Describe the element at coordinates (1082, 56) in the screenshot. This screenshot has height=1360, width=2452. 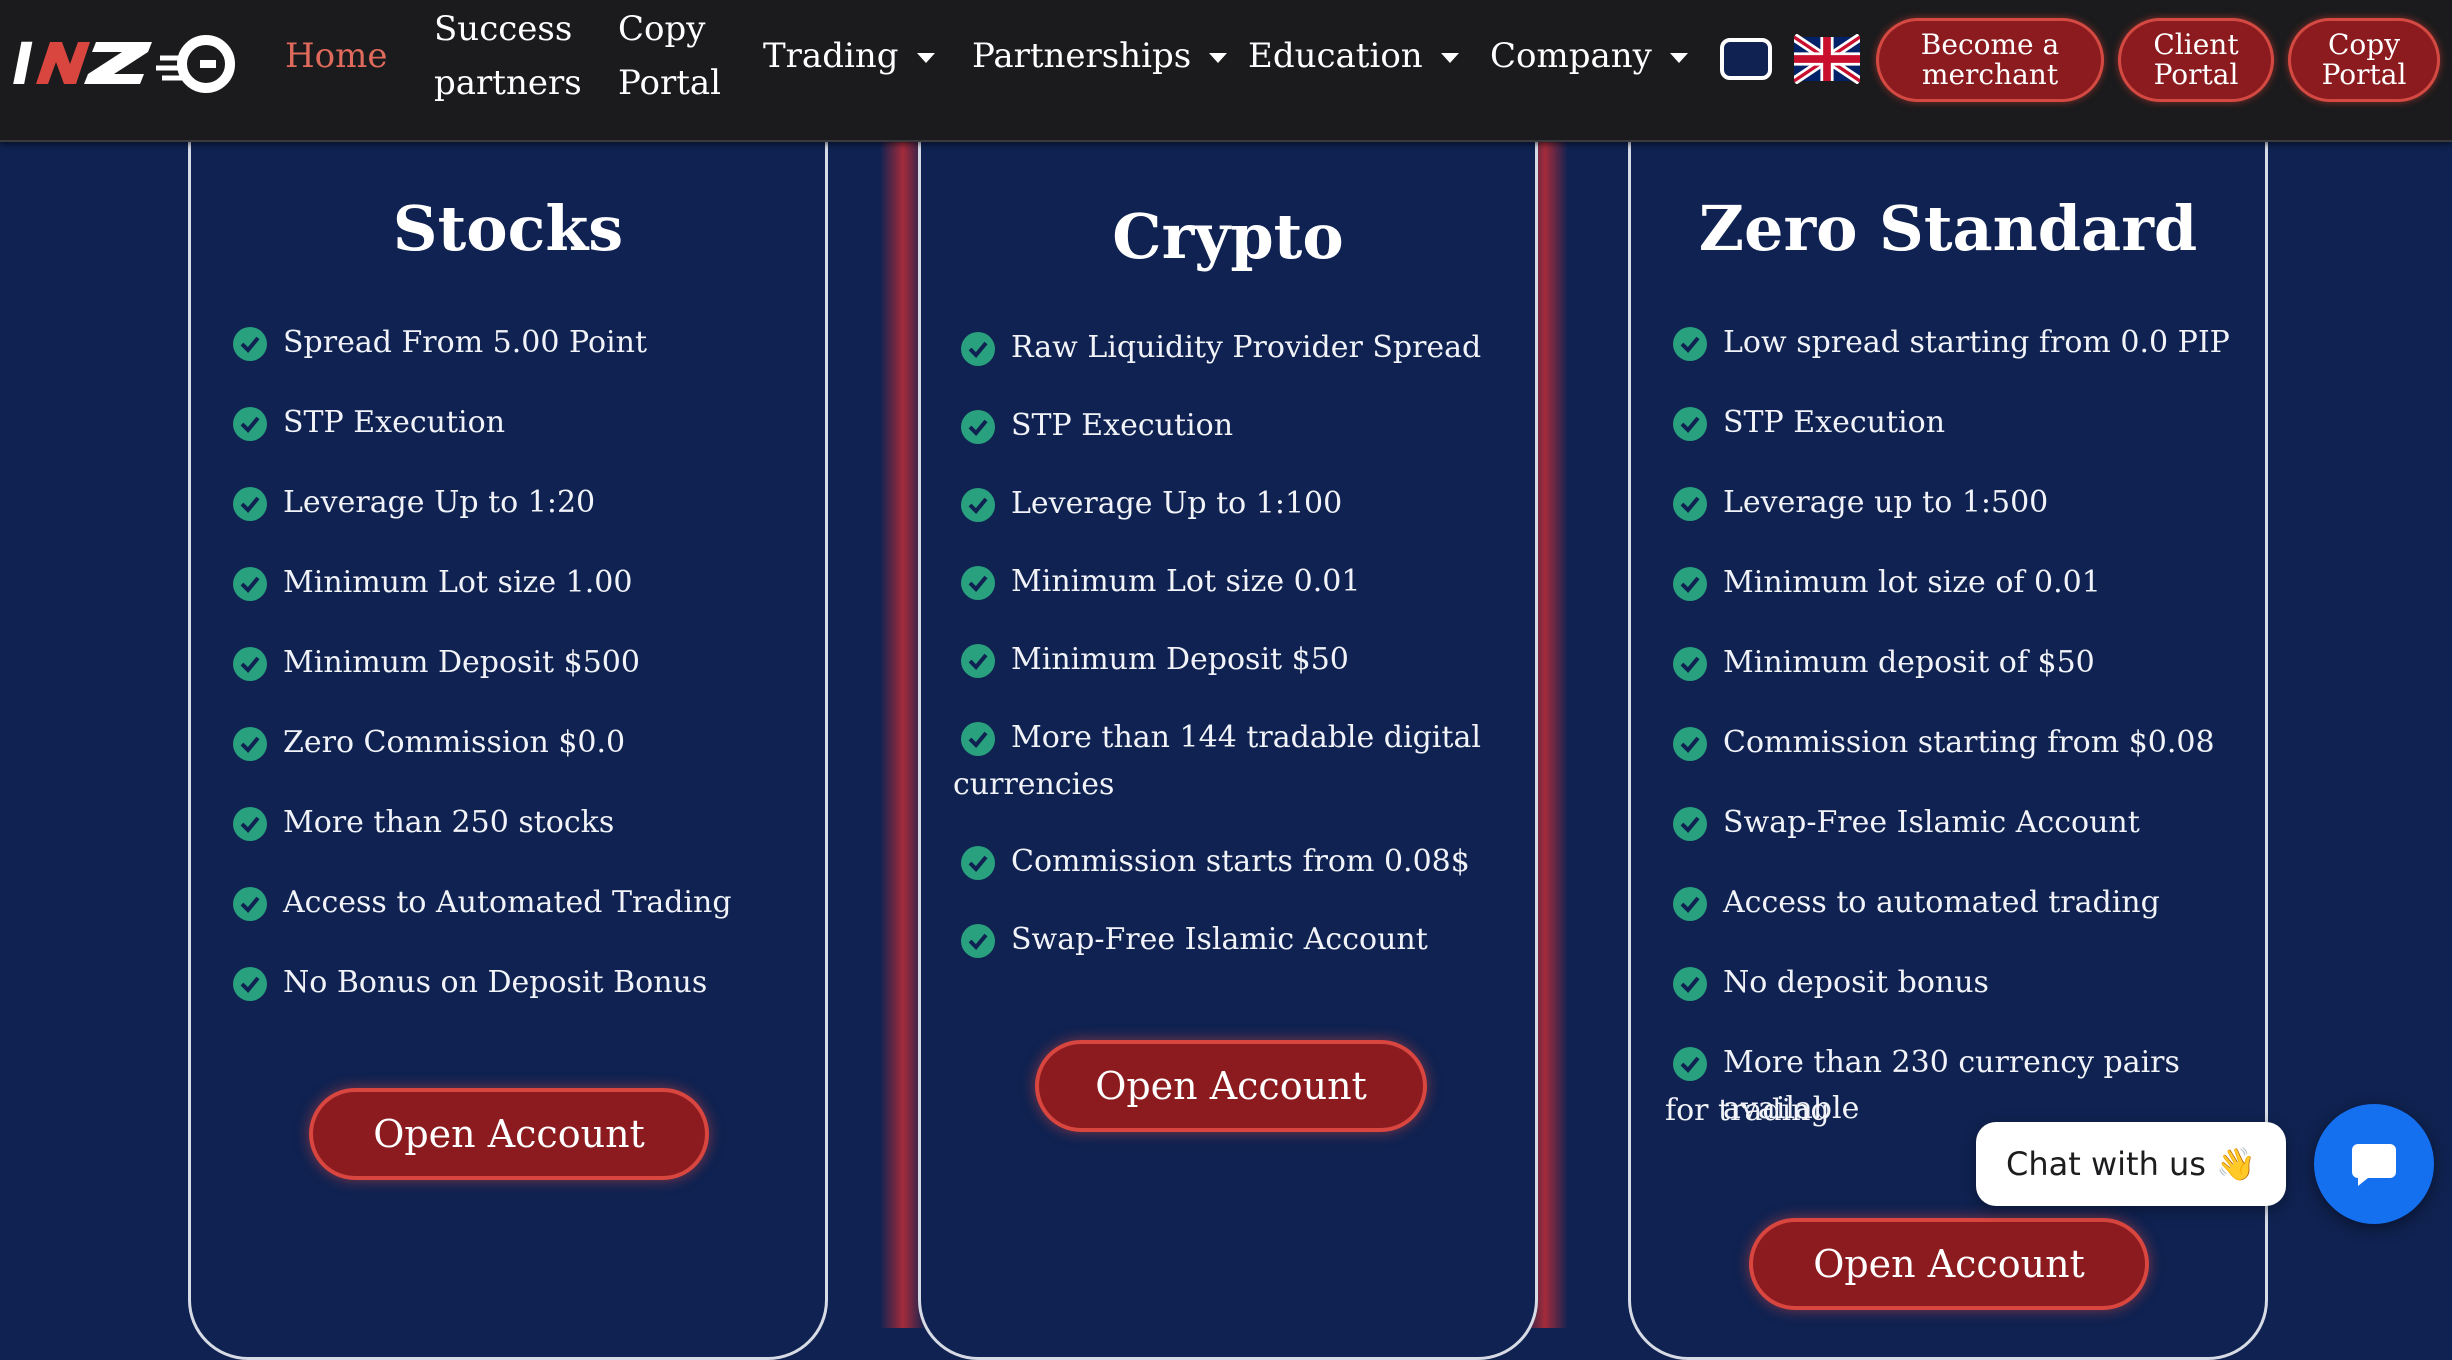
I see `nav-partnerships-label: Partnerships` at that location.